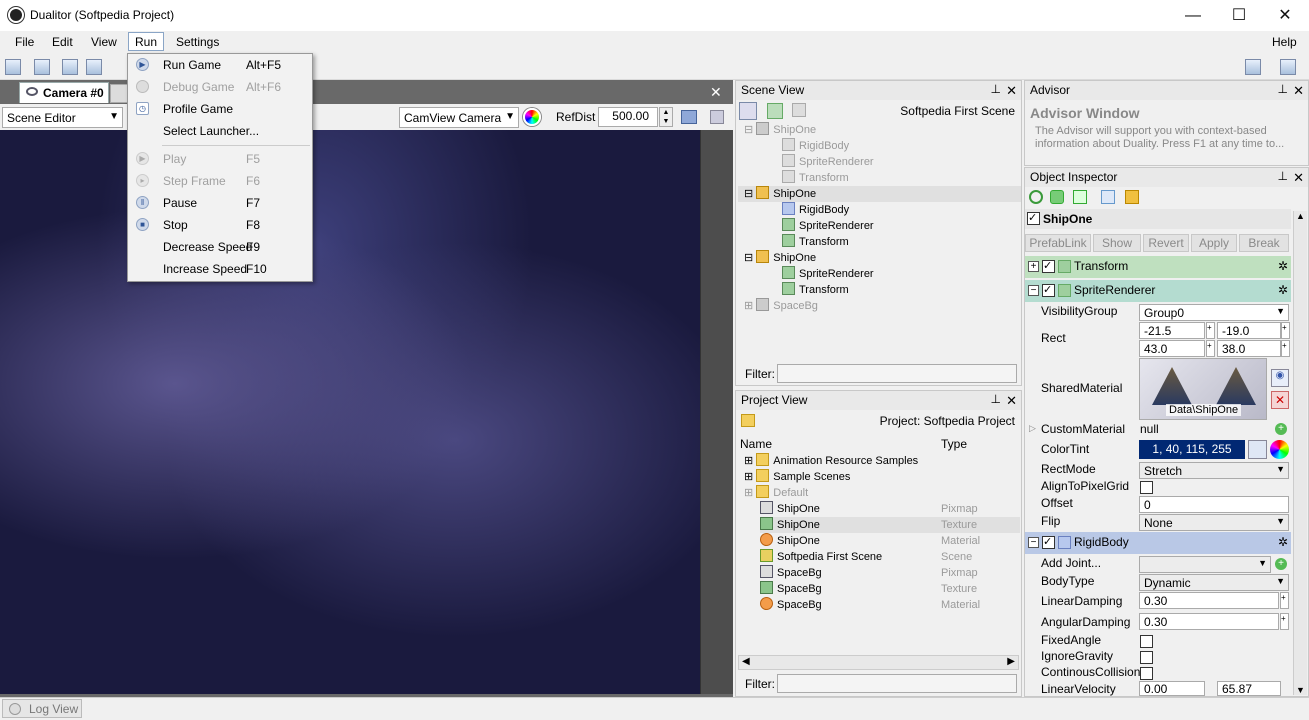  Describe the element at coordinates (1080, 197) in the screenshot. I see `sort-icon` at that location.